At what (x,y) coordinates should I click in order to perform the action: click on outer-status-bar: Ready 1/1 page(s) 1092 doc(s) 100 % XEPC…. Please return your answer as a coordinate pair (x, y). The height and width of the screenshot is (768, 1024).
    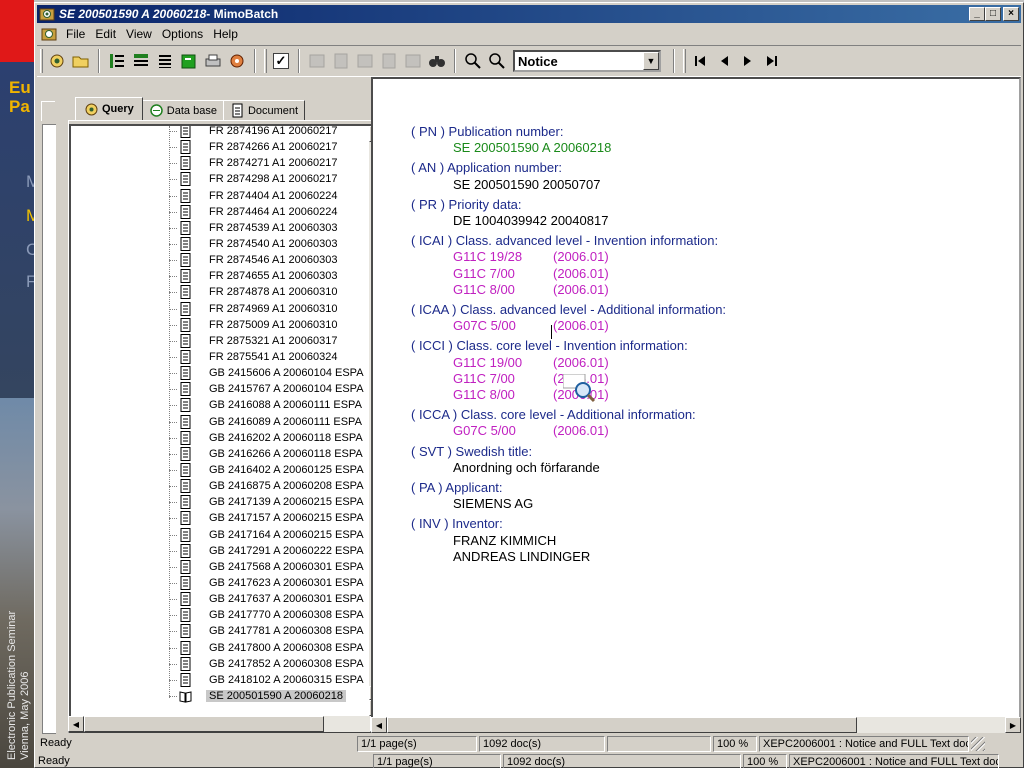
    Looking at the image, I should click on (529, 760).